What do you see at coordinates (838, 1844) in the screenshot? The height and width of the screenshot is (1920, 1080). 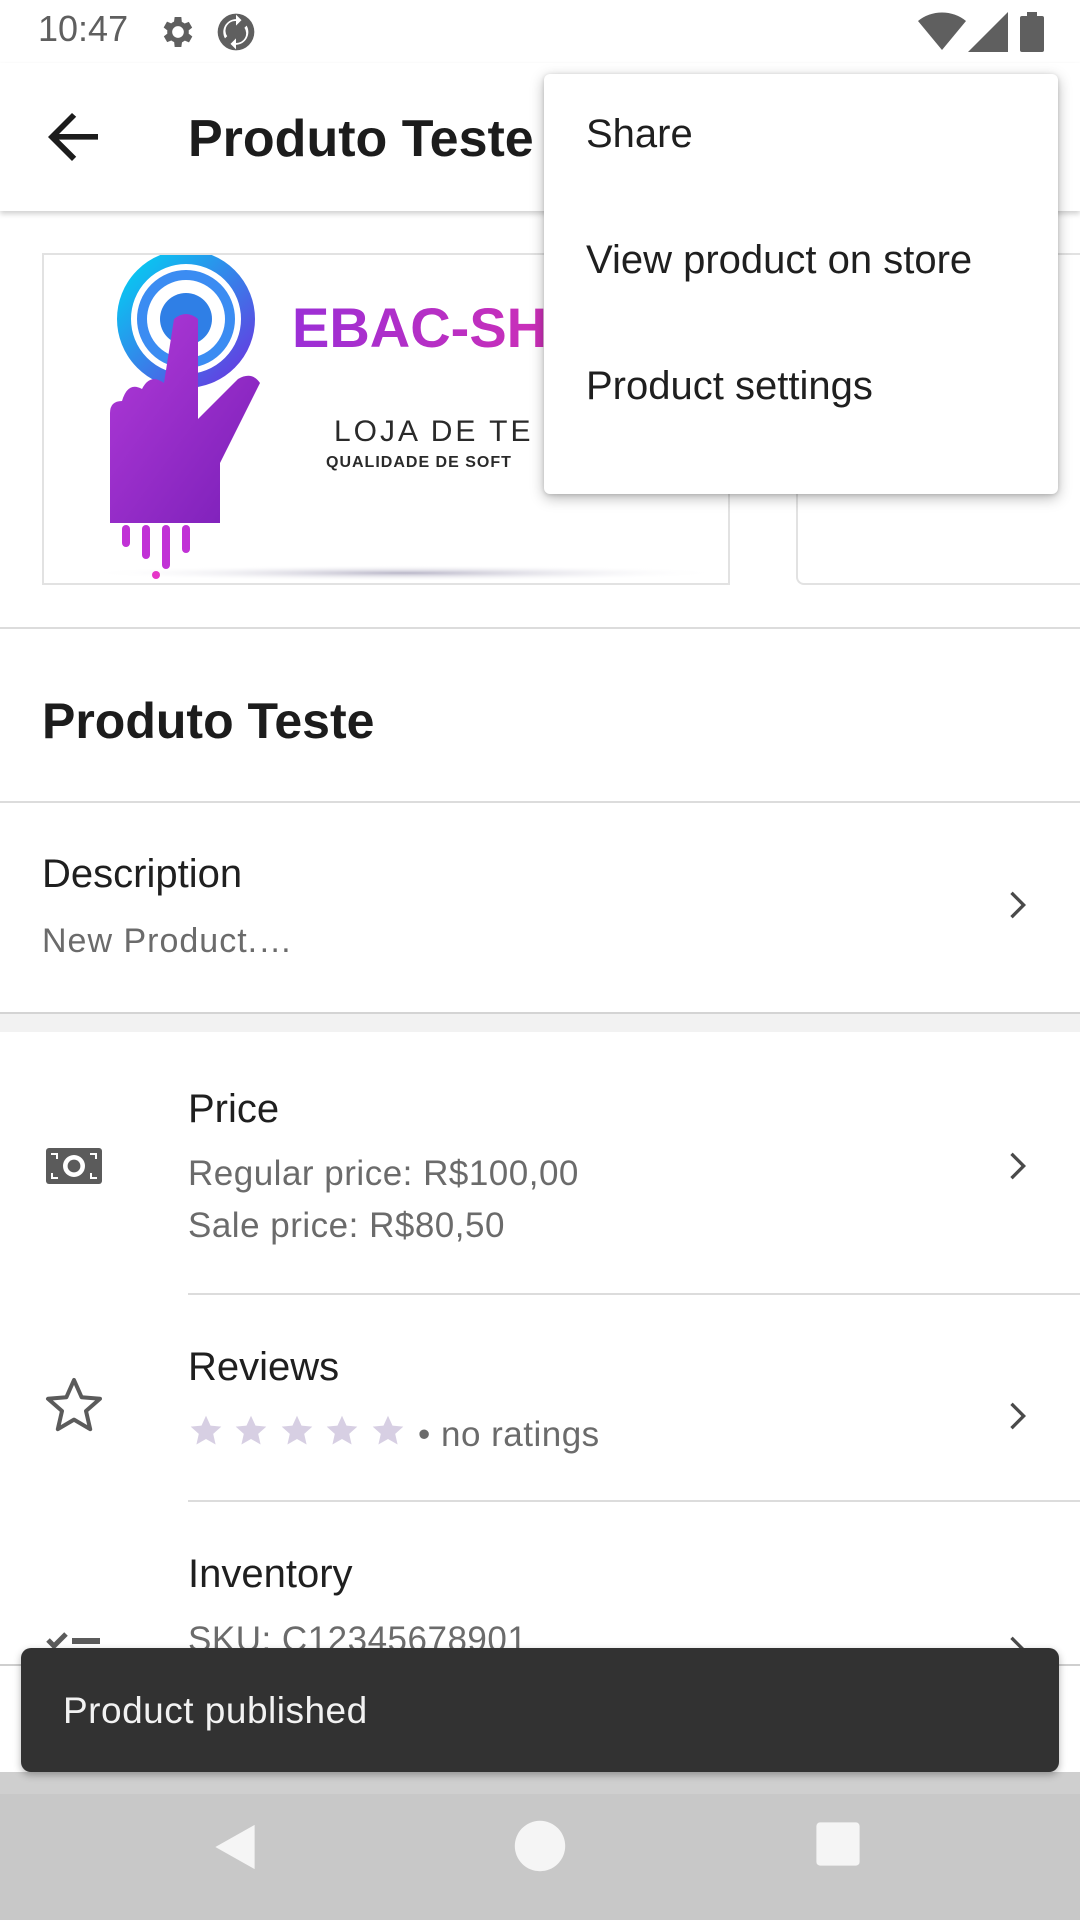 I see `nav-recents-icon` at bounding box center [838, 1844].